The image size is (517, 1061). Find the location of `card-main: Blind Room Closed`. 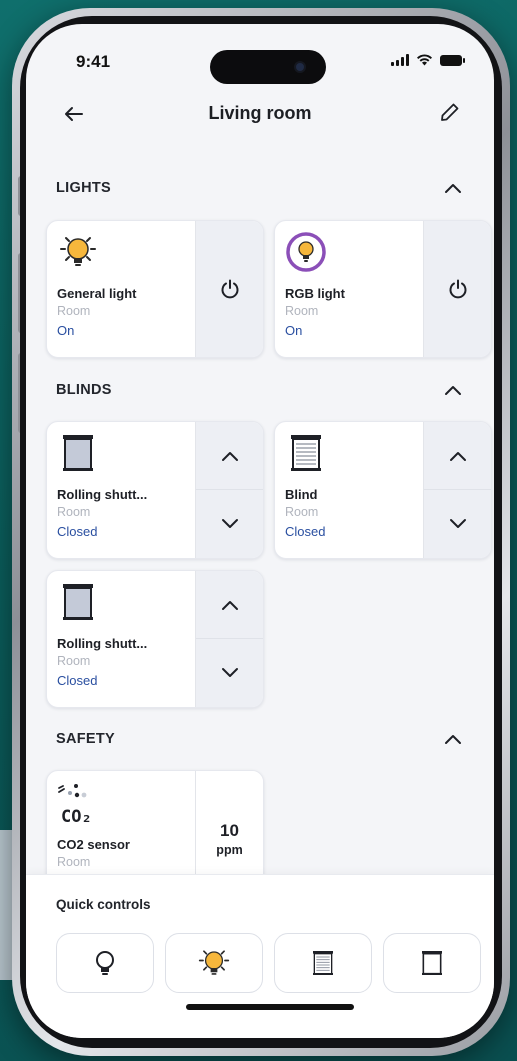

card-main: Blind Room Closed is located at coordinates (349, 490).